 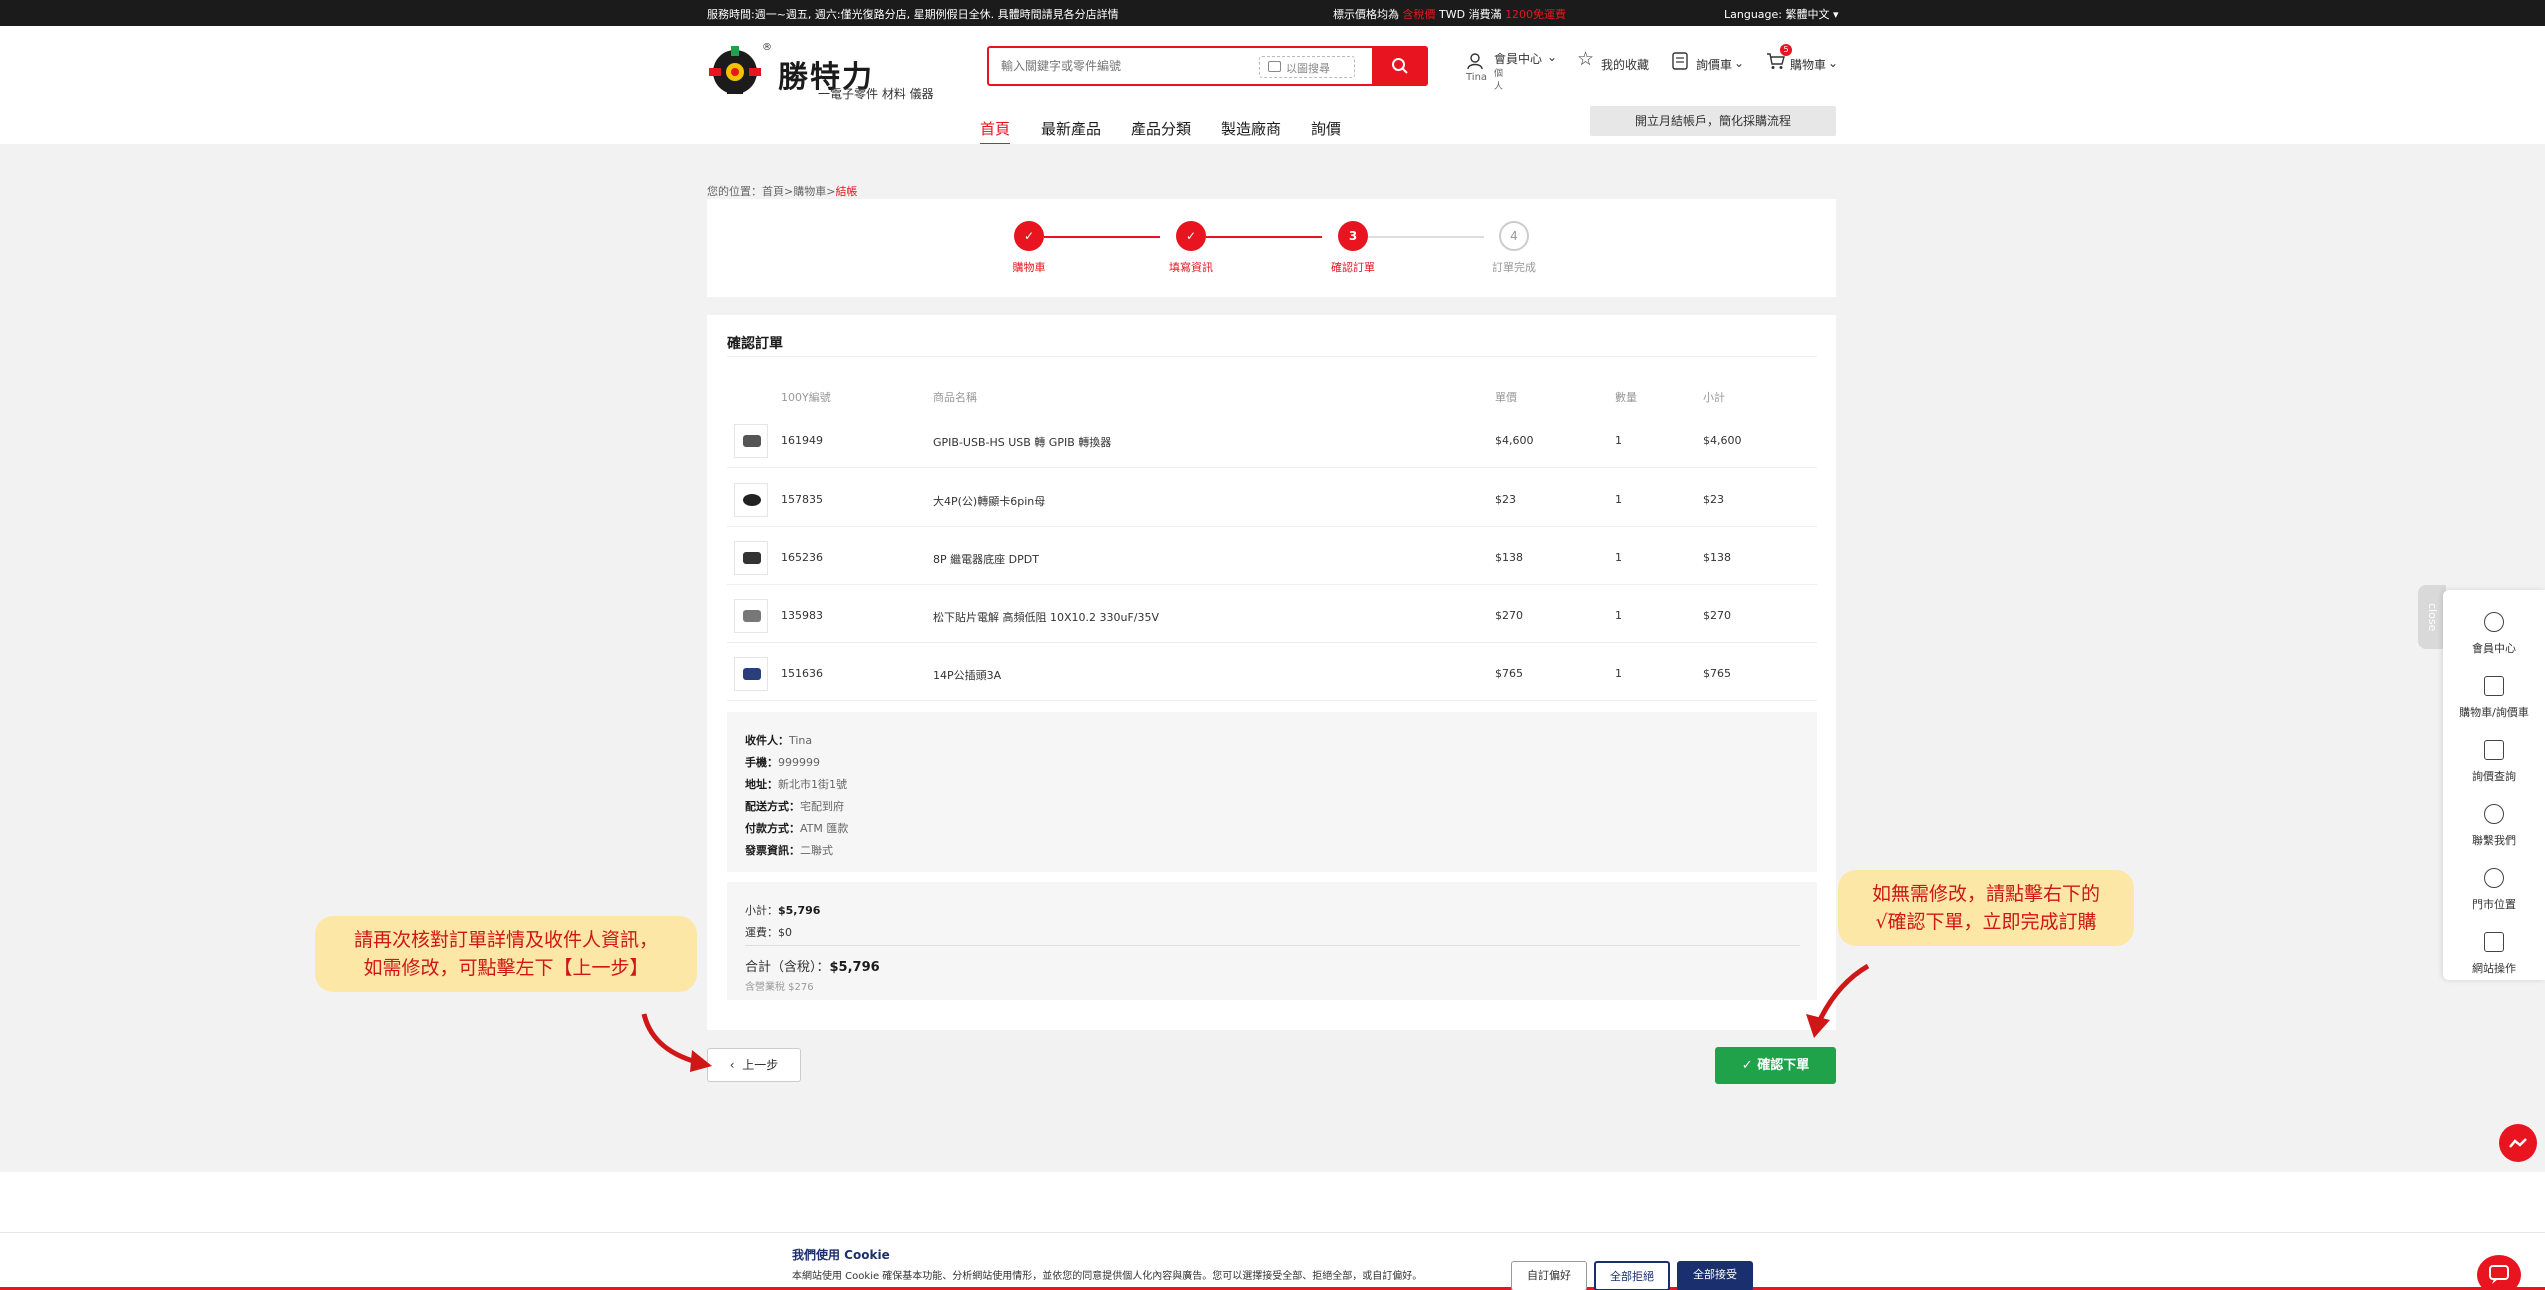 I want to click on invoice-info: 發票資訊：二聯式, so click(x=789, y=850).